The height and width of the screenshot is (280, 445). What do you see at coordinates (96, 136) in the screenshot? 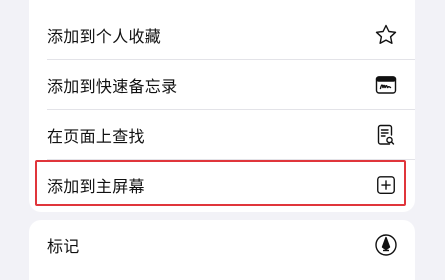
I see `menu-item-label: 在页面上查找` at bounding box center [96, 136].